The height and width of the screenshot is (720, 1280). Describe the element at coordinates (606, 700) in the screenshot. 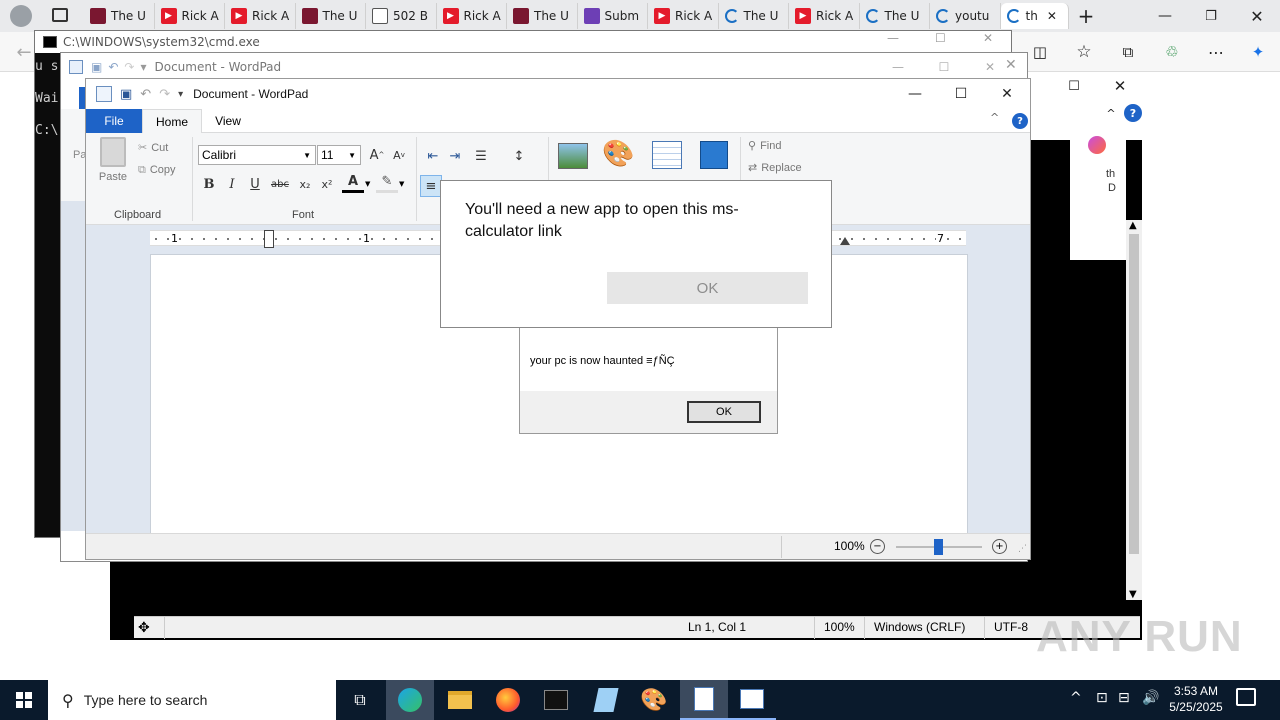

I see `notepad-taskbar-icon` at that location.